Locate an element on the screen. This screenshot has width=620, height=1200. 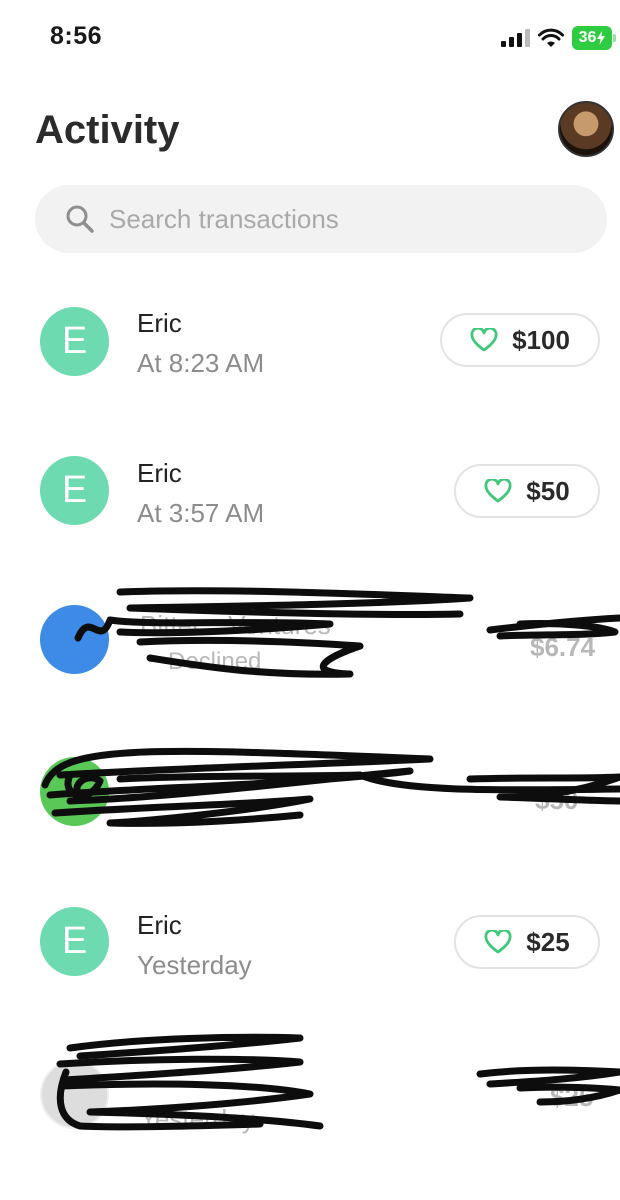
status-icons: 36 is located at coordinates (558, 38).